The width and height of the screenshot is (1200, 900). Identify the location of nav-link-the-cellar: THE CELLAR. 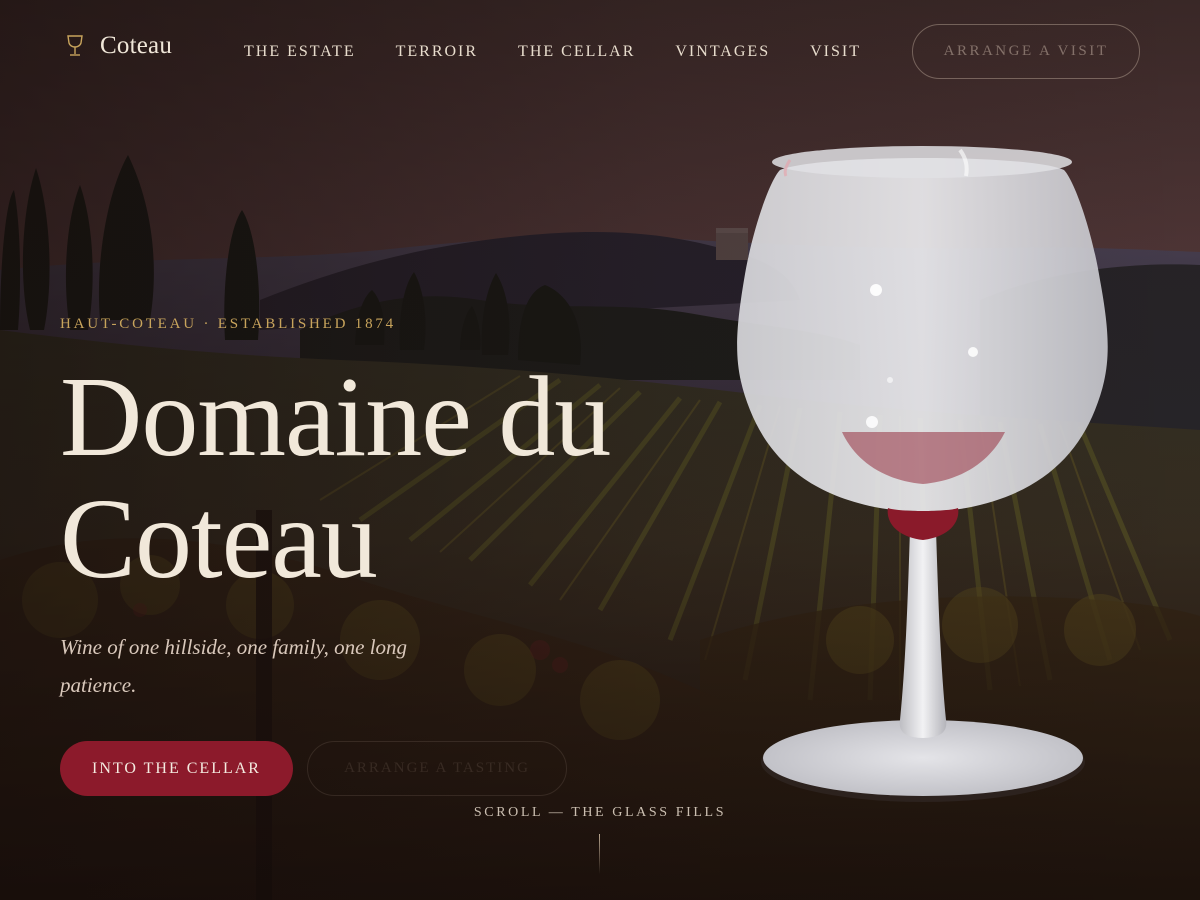
(576, 52).